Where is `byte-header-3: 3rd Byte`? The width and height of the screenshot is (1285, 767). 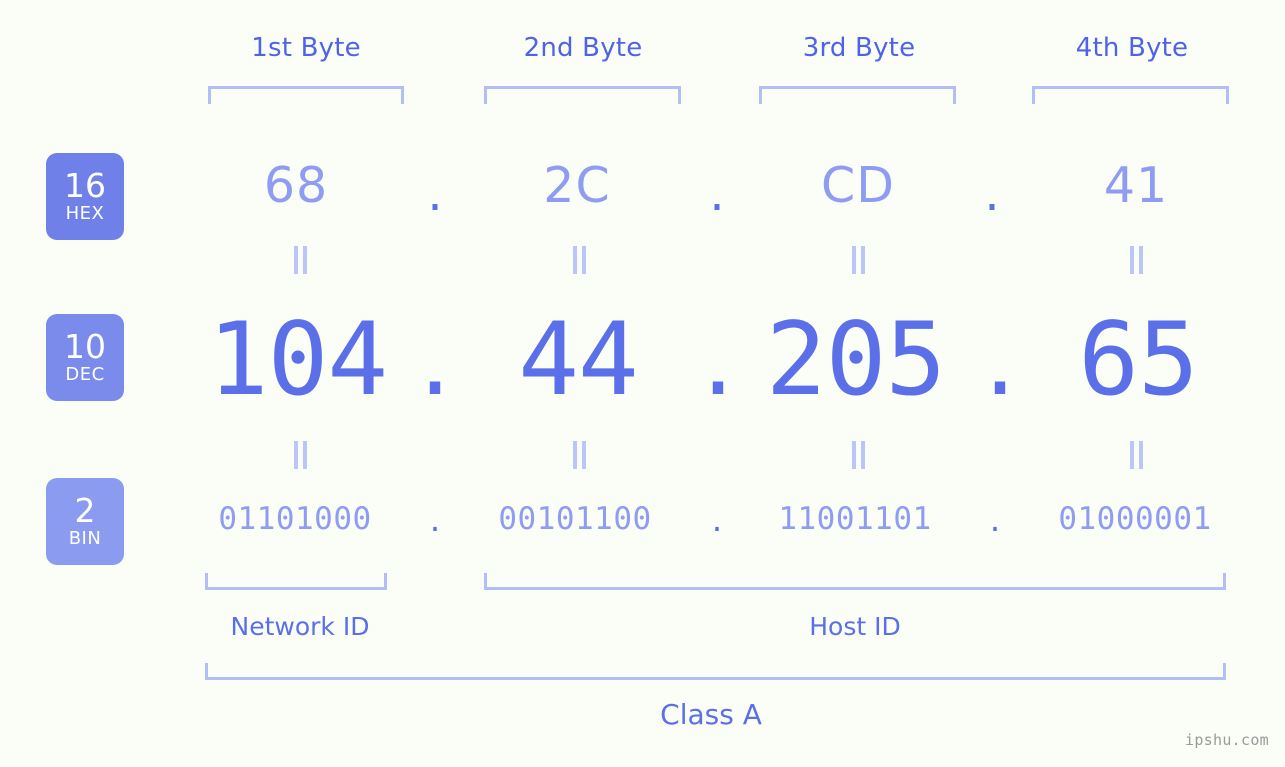
byte-header-3: 3rd Byte is located at coordinates (859, 48).